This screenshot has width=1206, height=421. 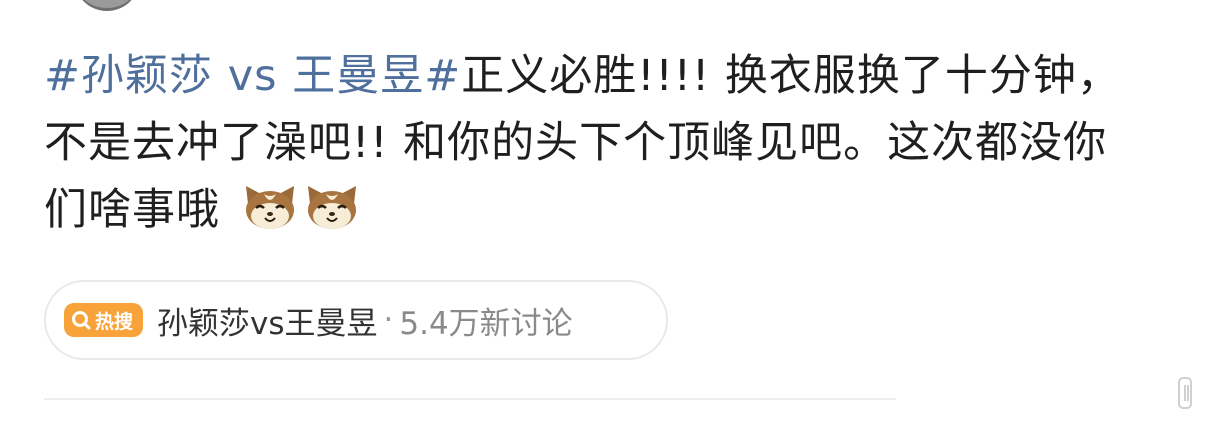 I want to click on hashtag-link: #孙颖莎 vs 王曼昱#, so click(x=252, y=76).